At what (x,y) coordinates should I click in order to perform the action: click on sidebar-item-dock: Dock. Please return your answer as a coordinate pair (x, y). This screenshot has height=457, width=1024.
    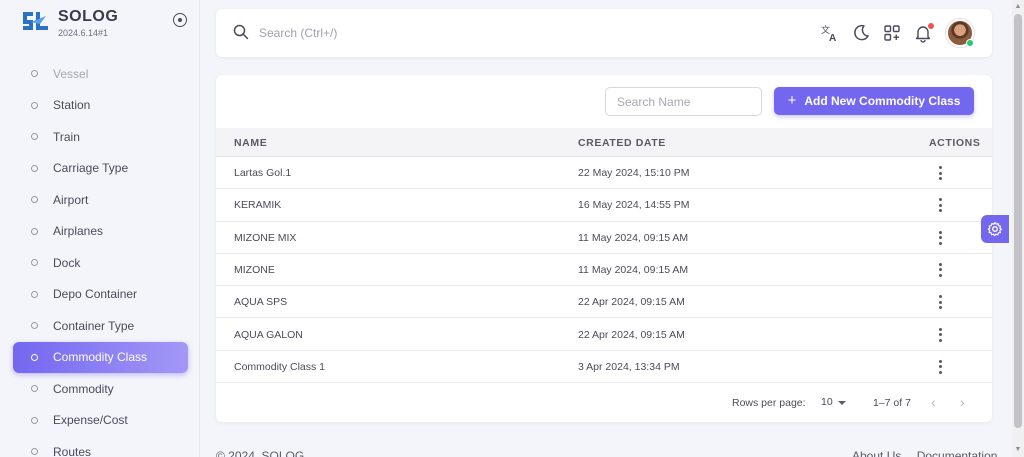
    Looking at the image, I should click on (100, 263).